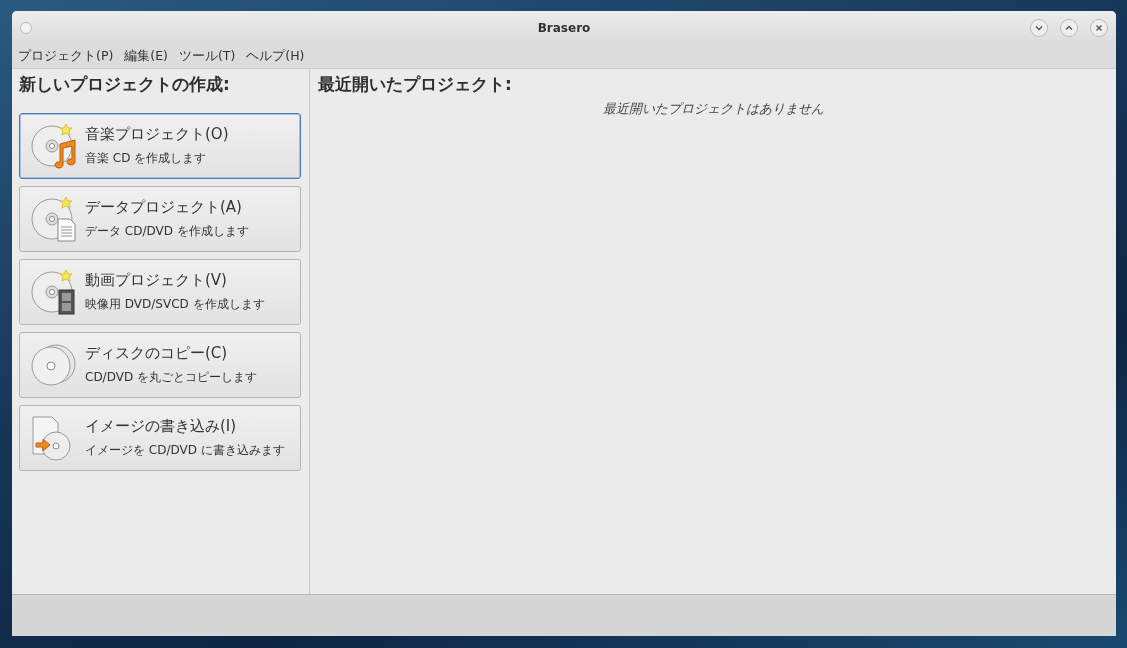 This screenshot has height=648, width=1127. Describe the element at coordinates (54, 292) in the screenshot. I see `disc-film-icon` at that location.